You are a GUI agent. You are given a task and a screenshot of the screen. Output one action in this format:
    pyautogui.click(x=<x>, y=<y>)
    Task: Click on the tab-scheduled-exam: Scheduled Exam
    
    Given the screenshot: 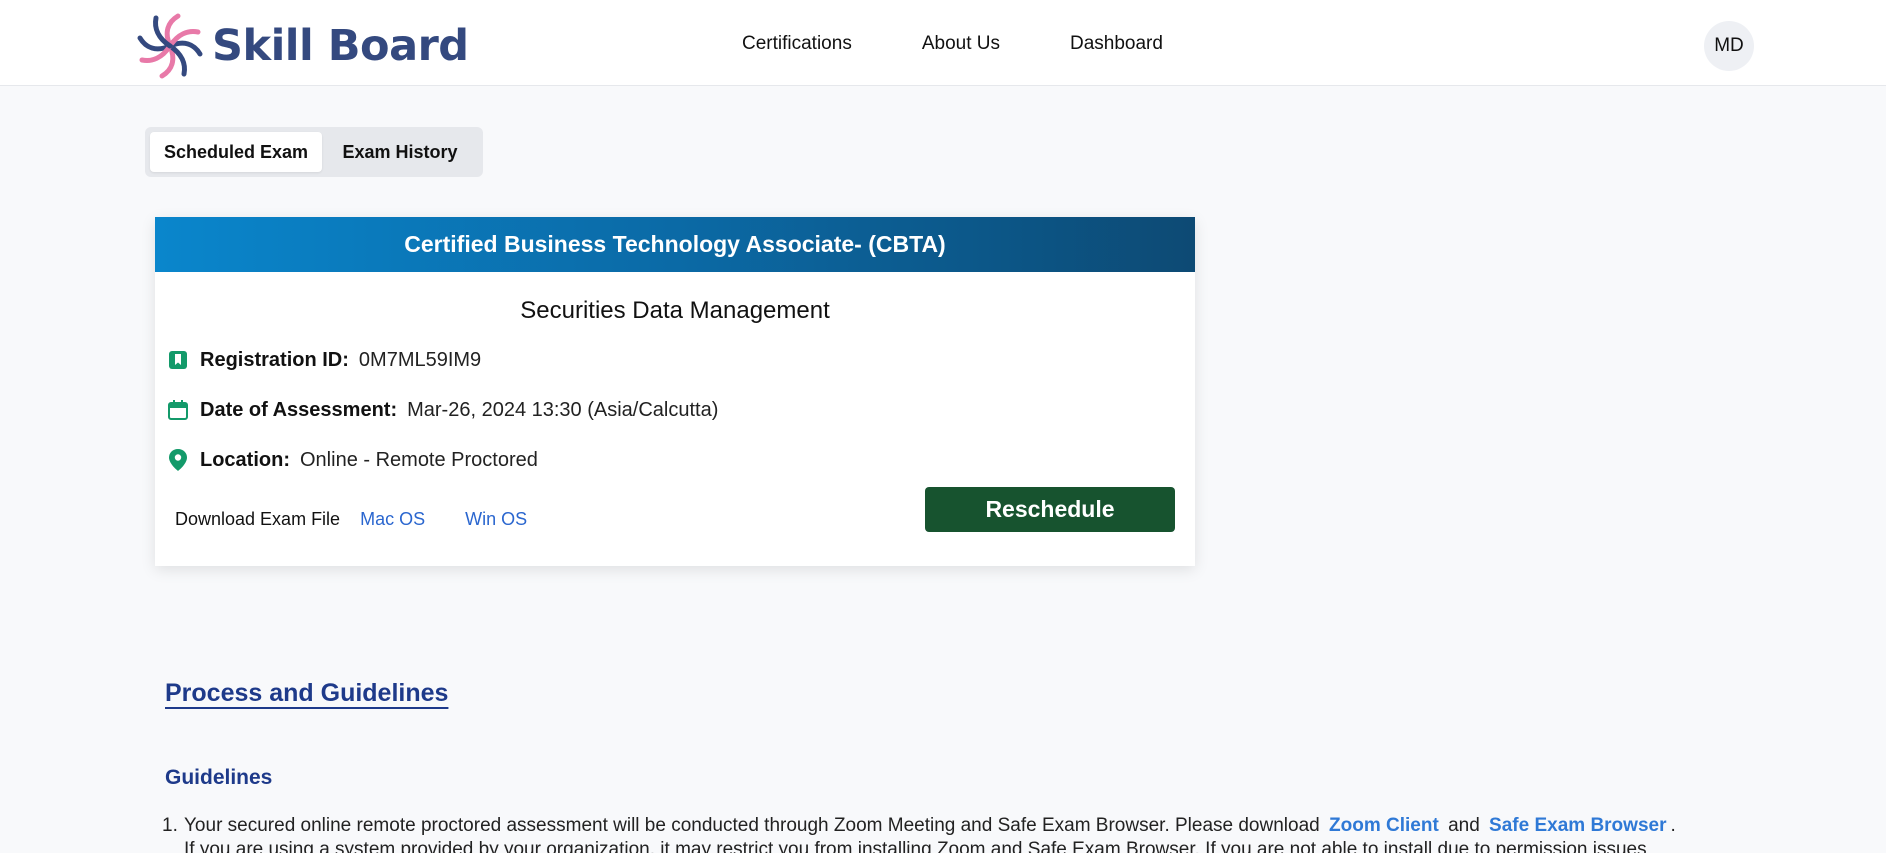 What is the action you would take?
    pyautogui.click(x=236, y=152)
    